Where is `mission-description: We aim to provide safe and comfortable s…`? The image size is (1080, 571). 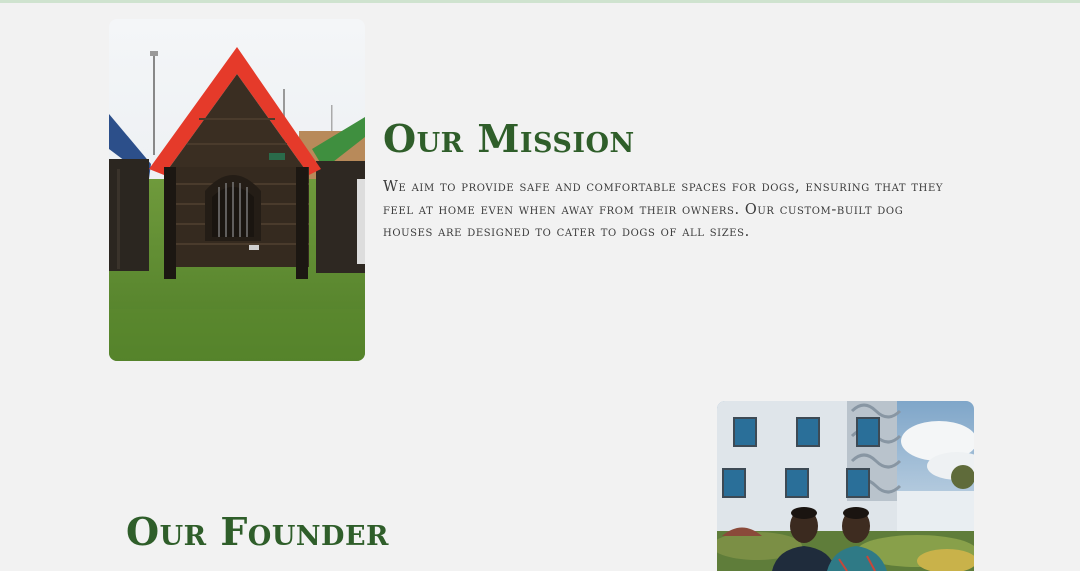
mission-description: We aim to provide safe and comfortable s… is located at coordinates (663, 209).